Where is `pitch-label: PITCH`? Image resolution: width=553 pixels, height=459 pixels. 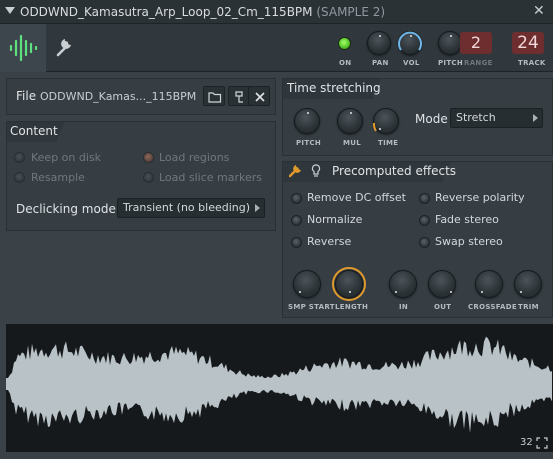
pitch-label: PITCH is located at coordinates (451, 63).